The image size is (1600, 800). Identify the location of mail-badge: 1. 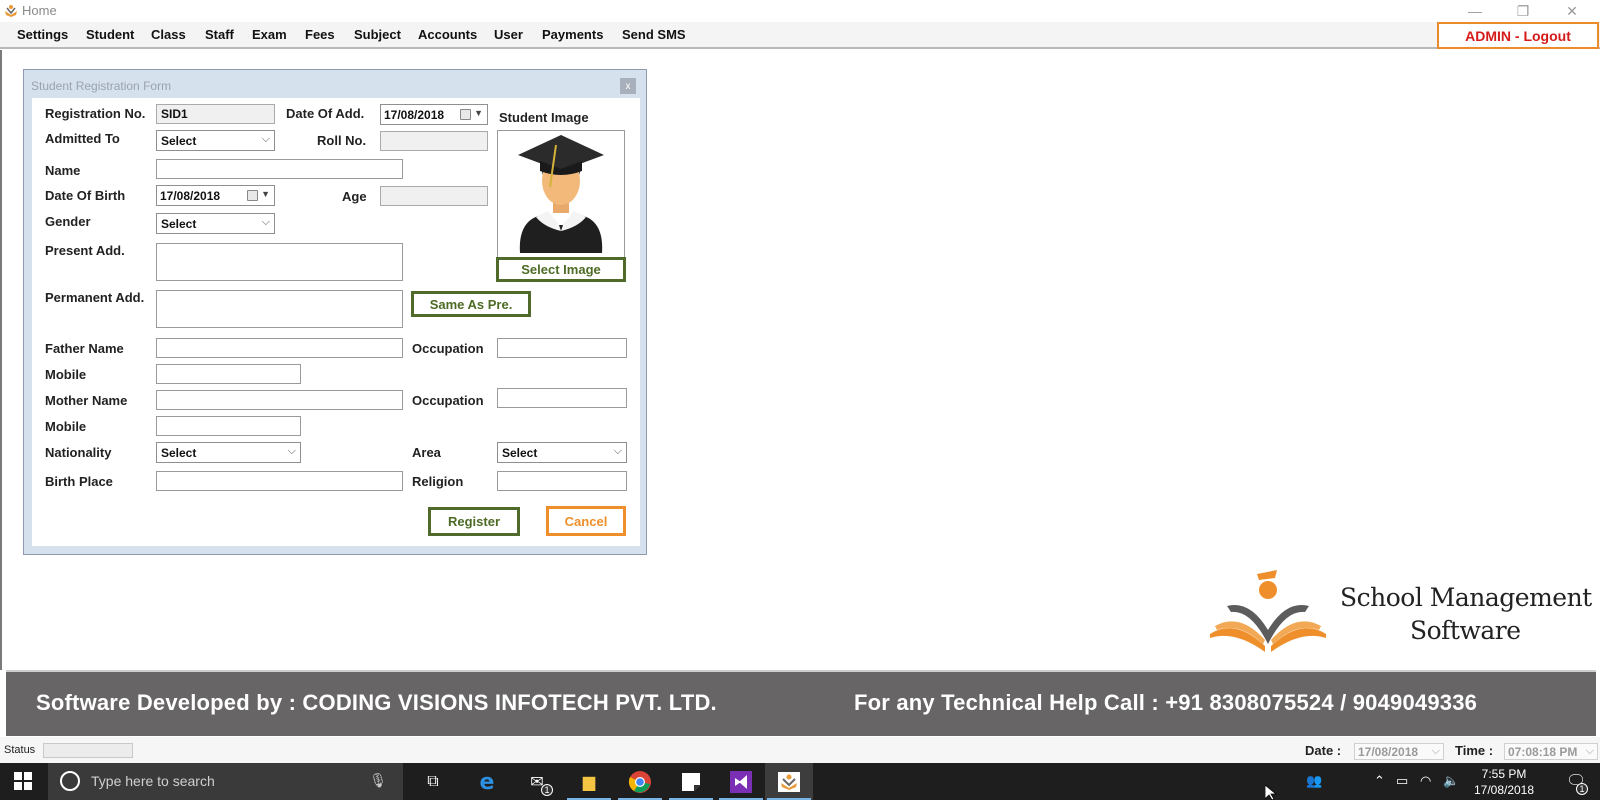
(547, 790).